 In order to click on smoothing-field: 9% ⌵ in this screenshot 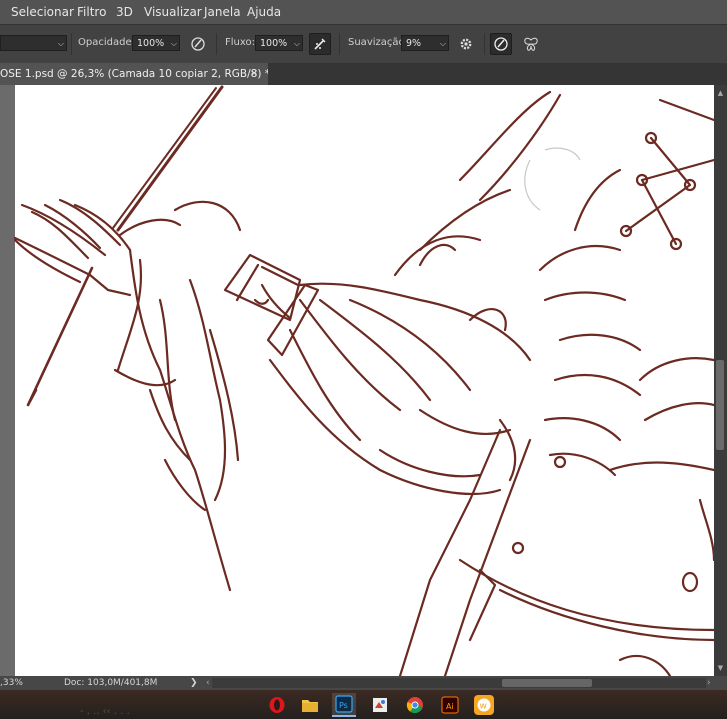, I will do `click(425, 43)`.